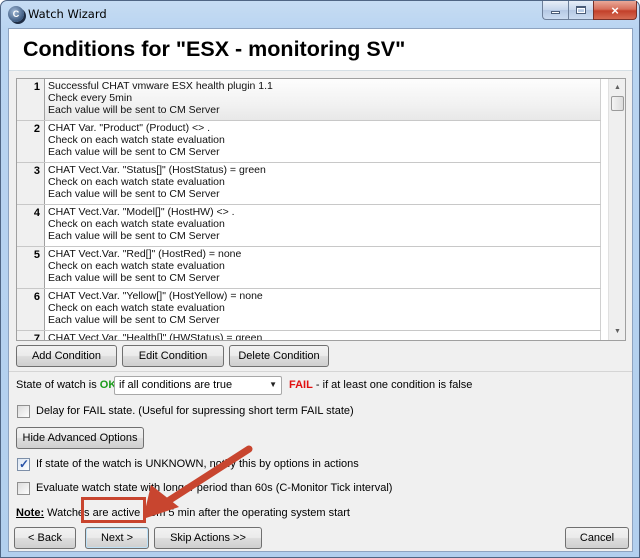 Image resolution: width=640 pixels, height=558 pixels. Describe the element at coordinates (31, 141) in the screenshot. I see `condition-number: 2` at that location.